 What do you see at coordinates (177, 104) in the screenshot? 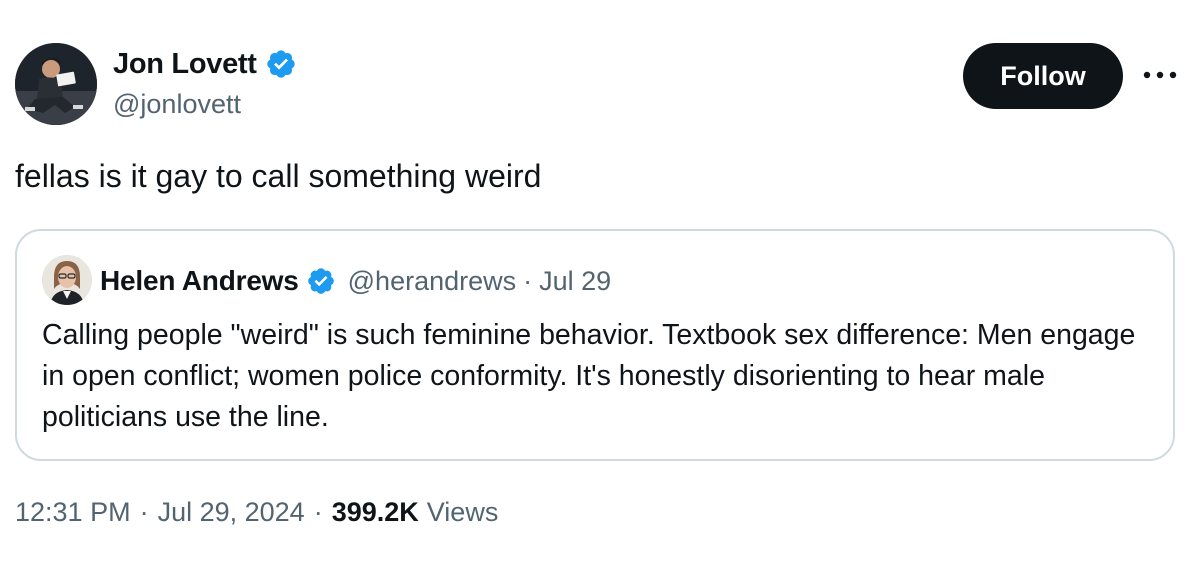
I see `author-handle: @jonlovett` at bounding box center [177, 104].